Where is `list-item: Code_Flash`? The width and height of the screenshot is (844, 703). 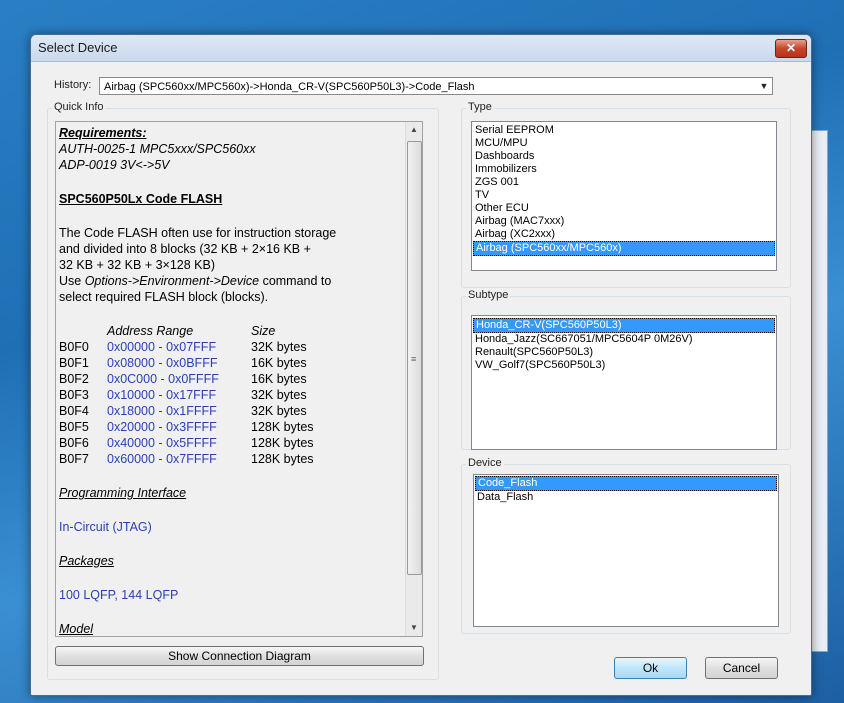
list-item: Code_Flash is located at coordinates (626, 483).